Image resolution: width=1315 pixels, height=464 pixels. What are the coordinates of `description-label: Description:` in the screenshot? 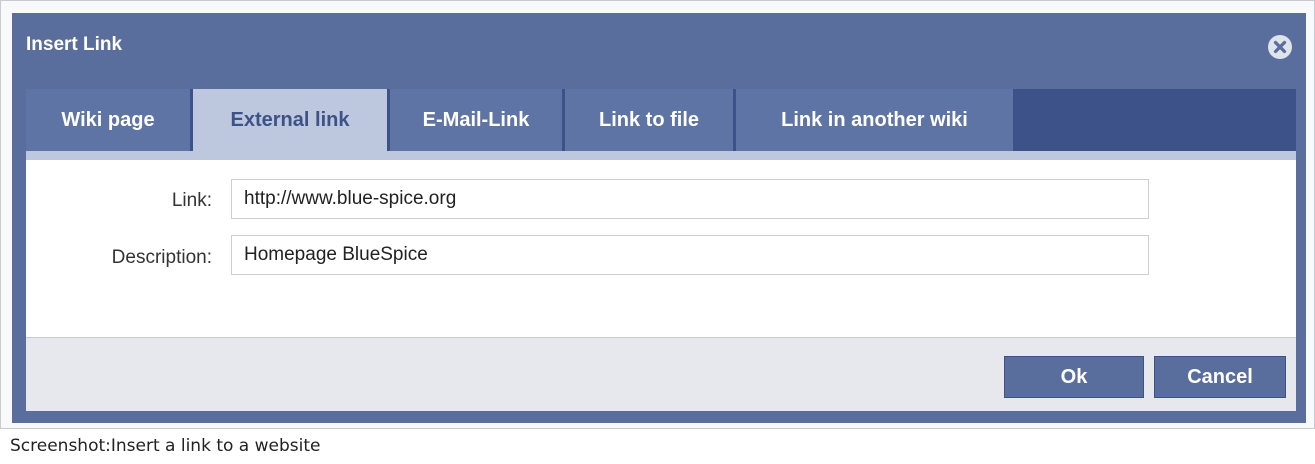 It's located at (161, 257).